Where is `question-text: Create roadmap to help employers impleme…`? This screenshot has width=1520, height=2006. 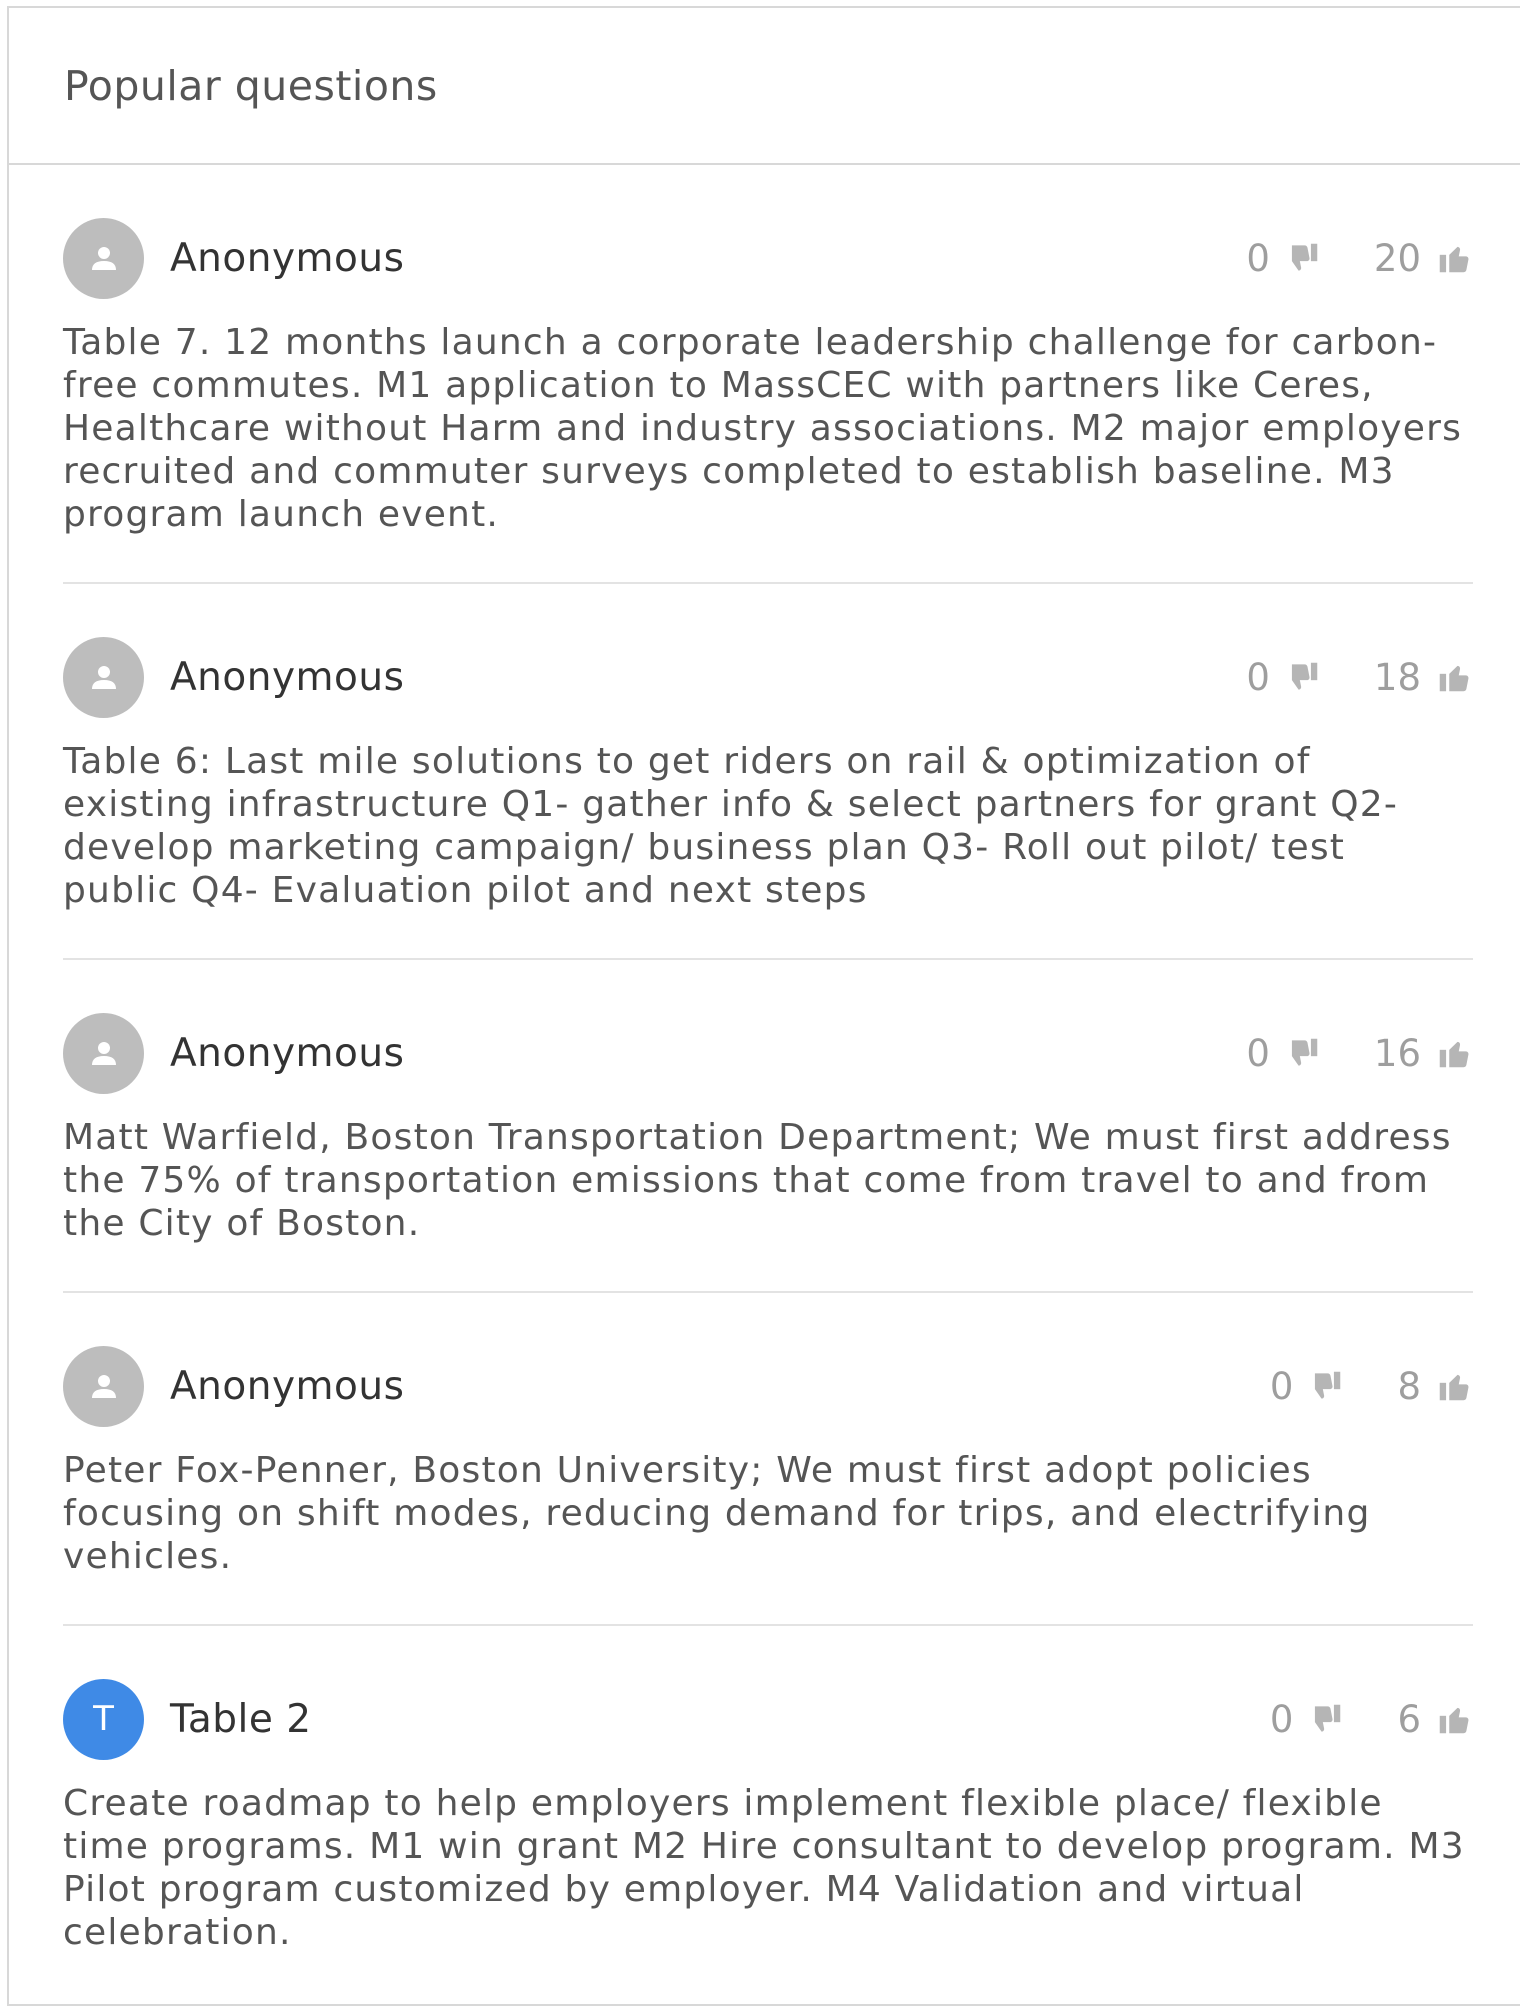
question-text: Create roadmap to help employers impleme… is located at coordinates (764, 1868).